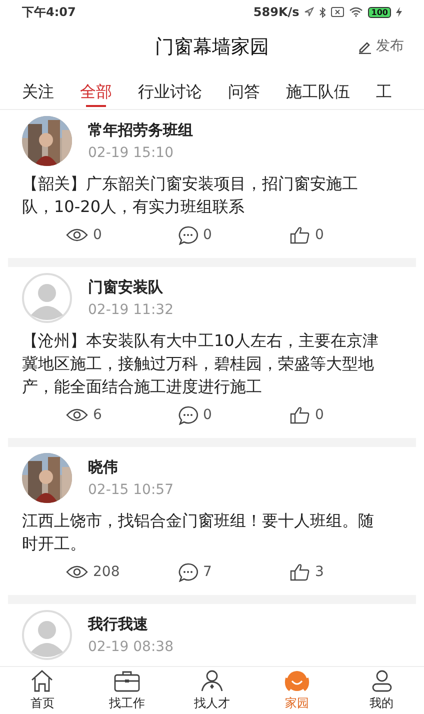 The width and height of the screenshot is (424, 714). Describe the element at coordinates (276, 12) in the screenshot. I see `network-speed: 589K/s` at that location.